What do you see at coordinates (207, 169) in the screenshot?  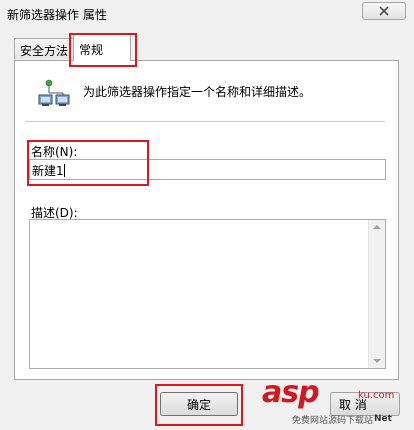 I see `name-field: 新建1` at bounding box center [207, 169].